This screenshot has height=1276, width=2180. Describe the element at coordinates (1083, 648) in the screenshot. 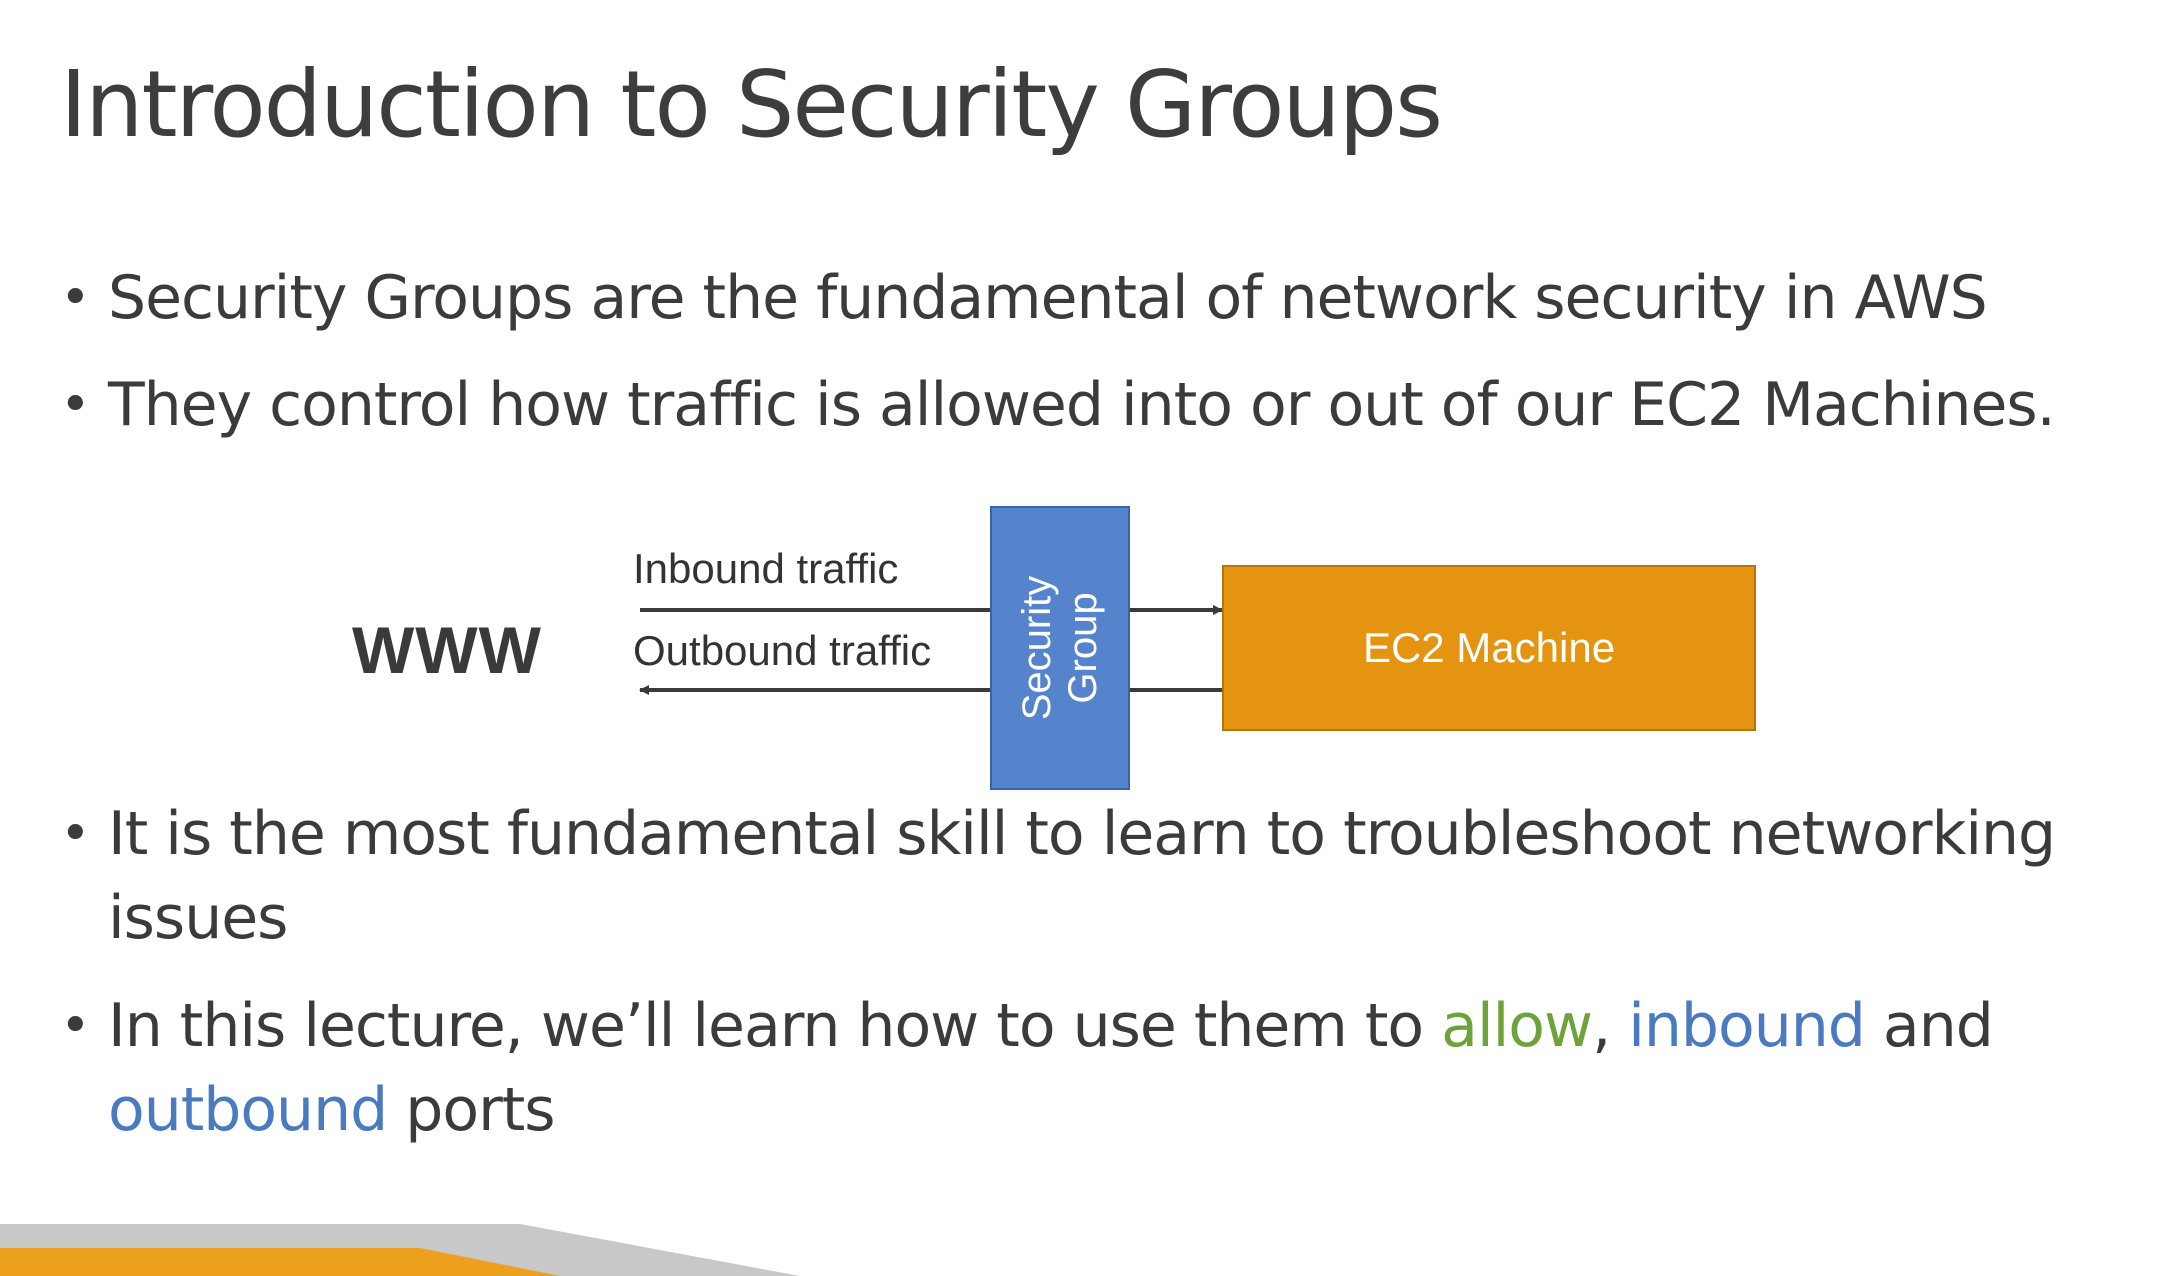

I see `security-group-label-line2: Group` at that location.